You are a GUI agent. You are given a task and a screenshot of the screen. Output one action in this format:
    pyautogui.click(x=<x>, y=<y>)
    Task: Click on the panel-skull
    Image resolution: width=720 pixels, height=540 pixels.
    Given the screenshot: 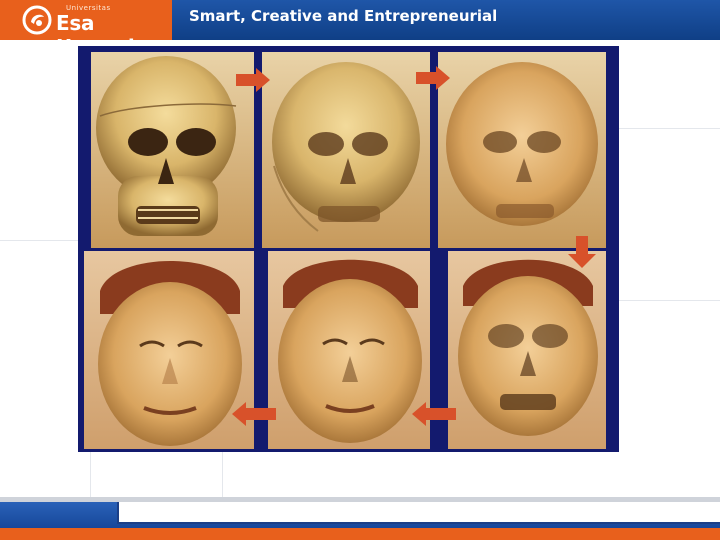 What is the action you would take?
    pyautogui.click(x=172, y=150)
    